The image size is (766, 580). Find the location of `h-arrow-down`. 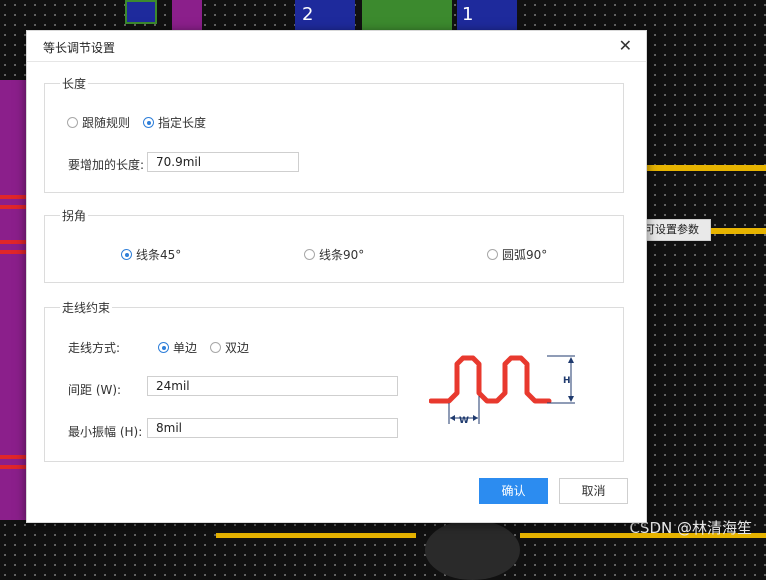

h-arrow-down is located at coordinates (571, 399).